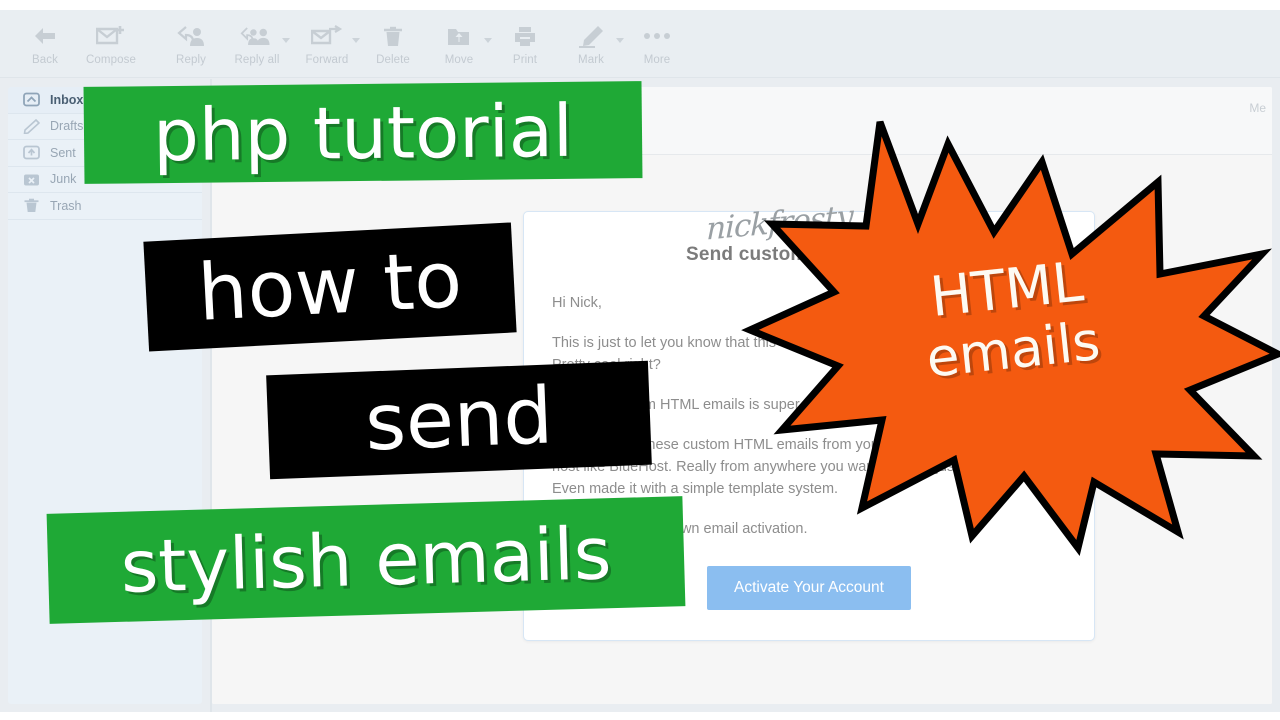  What do you see at coordinates (459, 60) in the screenshot?
I see `toolbar-label: Move` at bounding box center [459, 60].